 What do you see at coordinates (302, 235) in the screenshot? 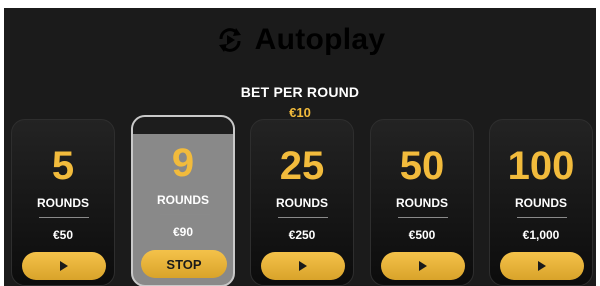
I see `total-cost: €250` at bounding box center [302, 235].